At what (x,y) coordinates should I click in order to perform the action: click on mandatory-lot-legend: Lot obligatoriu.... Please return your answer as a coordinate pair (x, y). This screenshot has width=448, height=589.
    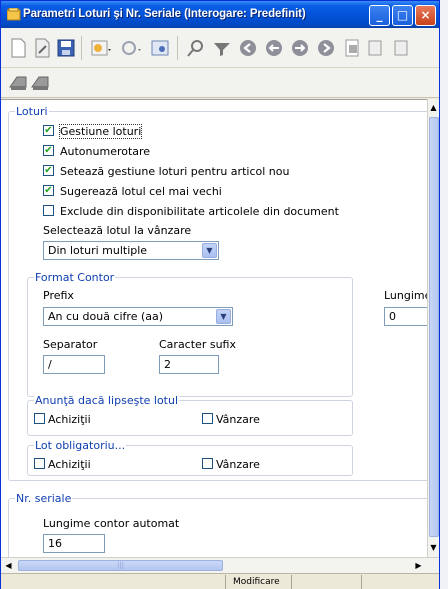
    Looking at the image, I should click on (80, 445).